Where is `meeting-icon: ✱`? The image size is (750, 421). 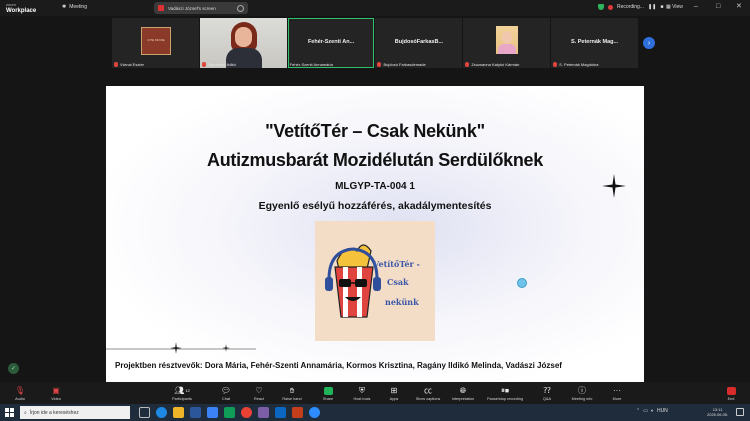
meeting-icon: ✱ is located at coordinates (64, 7).